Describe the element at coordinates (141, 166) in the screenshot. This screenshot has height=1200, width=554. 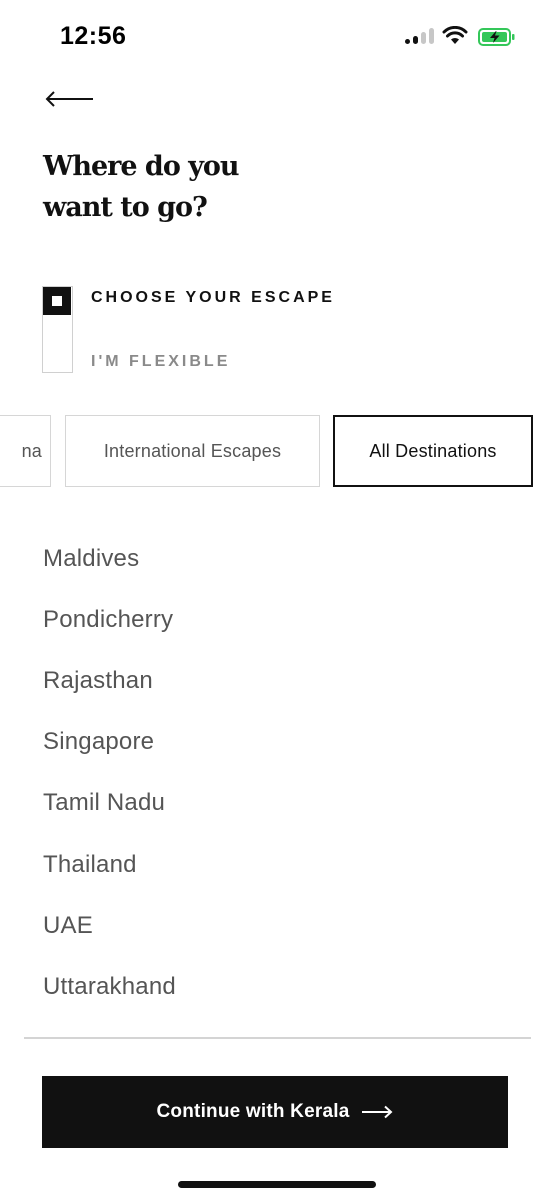
I see `page-title-line-1: Where do you` at that location.